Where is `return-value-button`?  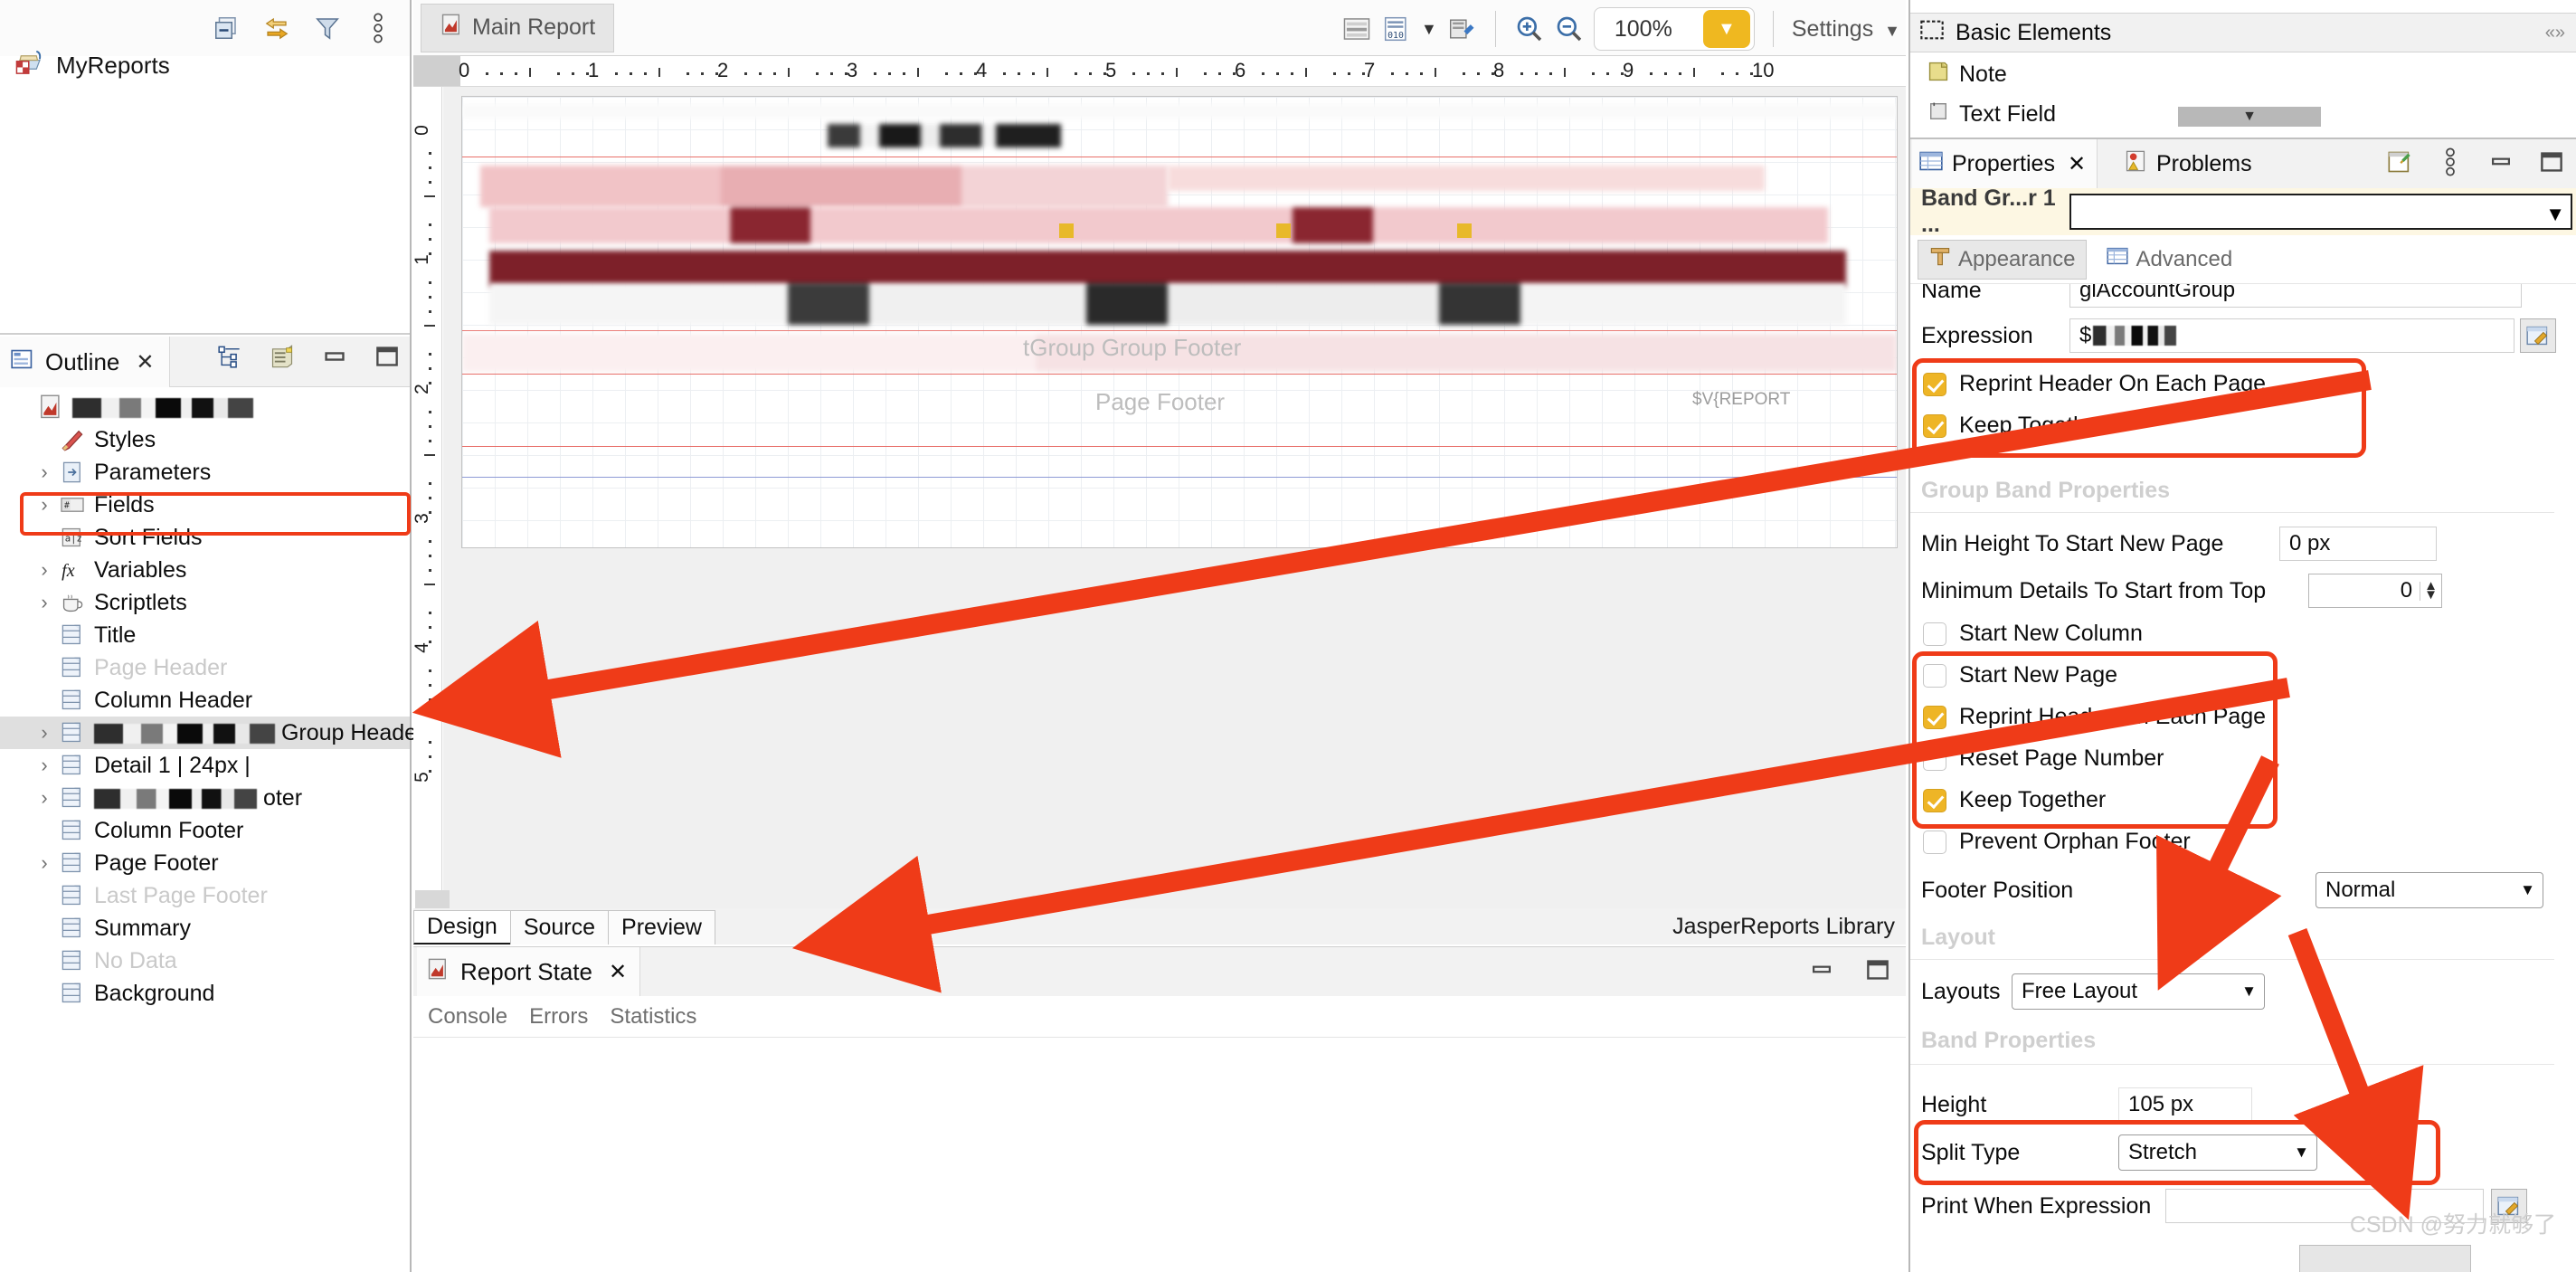 return-value-button is located at coordinates (2385, 1258).